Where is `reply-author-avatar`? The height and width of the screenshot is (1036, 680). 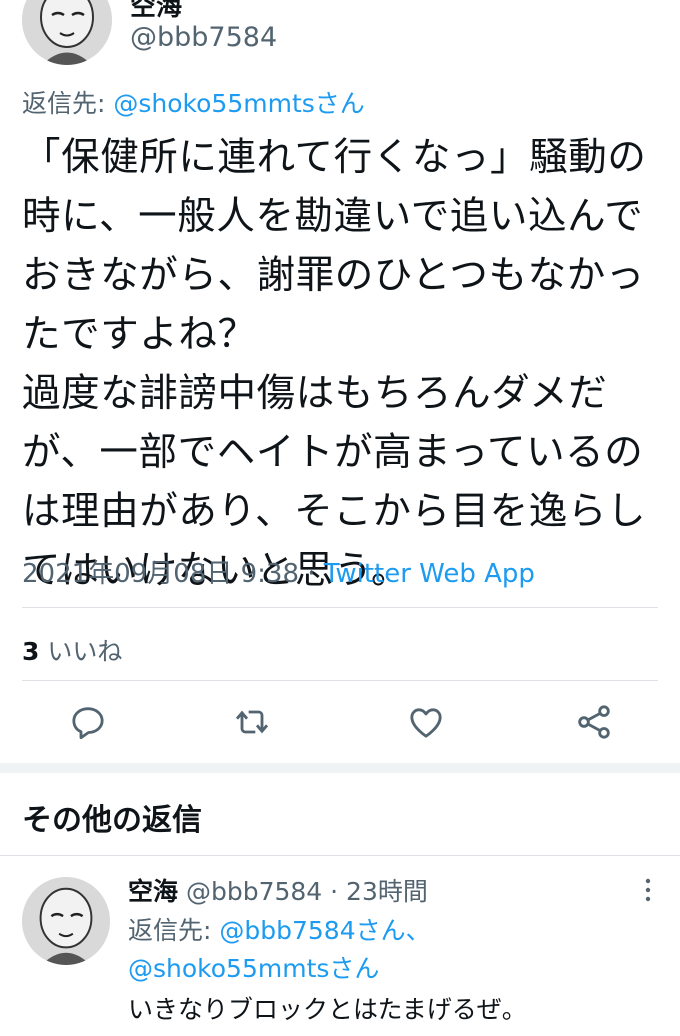
reply-author-avatar is located at coordinates (66, 921).